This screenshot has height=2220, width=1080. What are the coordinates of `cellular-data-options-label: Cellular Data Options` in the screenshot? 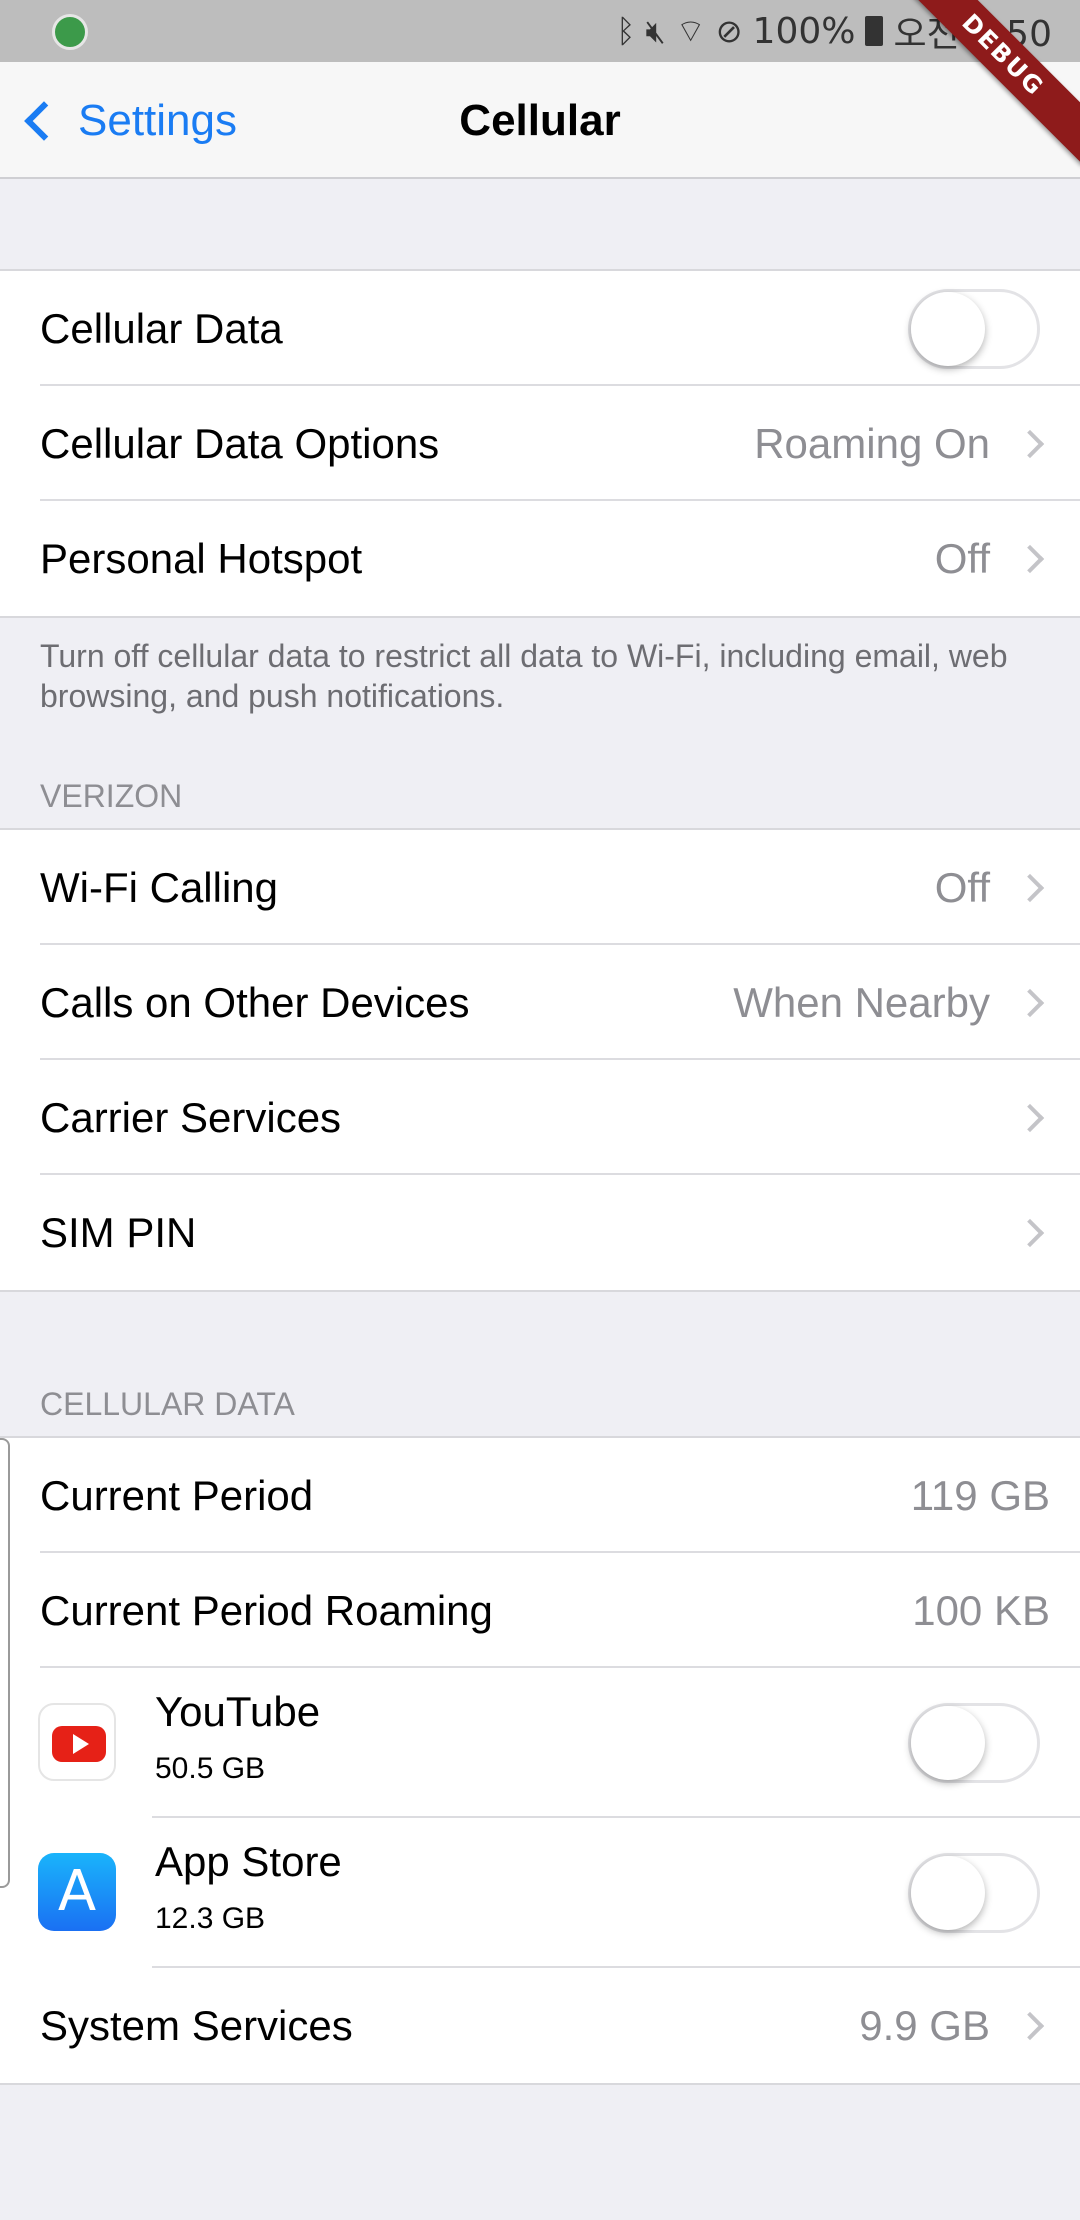 It's located at (240, 443).